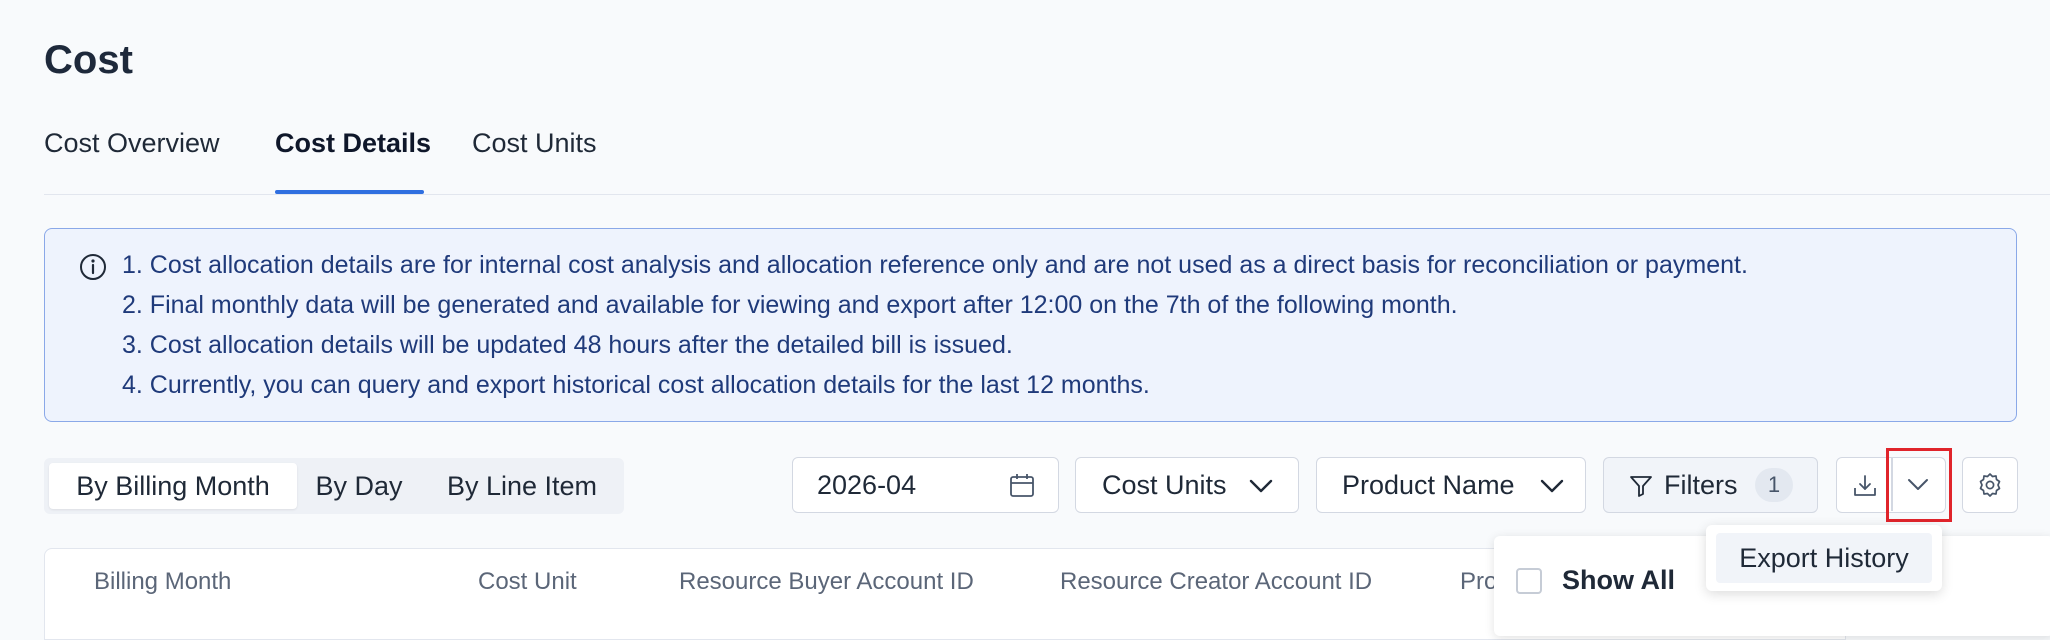 The height and width of the screenshot is (640, 2050). I want to click on granularity-switch: By Billing Month By Day By Line Item, so click(334, 486).